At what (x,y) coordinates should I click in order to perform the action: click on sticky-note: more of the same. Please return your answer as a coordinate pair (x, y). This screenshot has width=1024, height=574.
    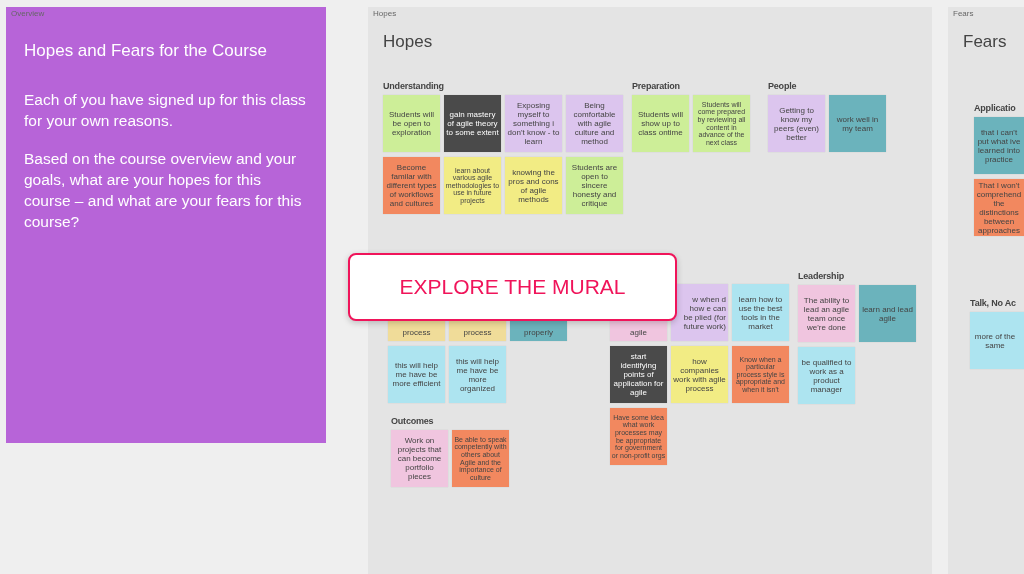
    Looking at the image, I should click on (997, 340).